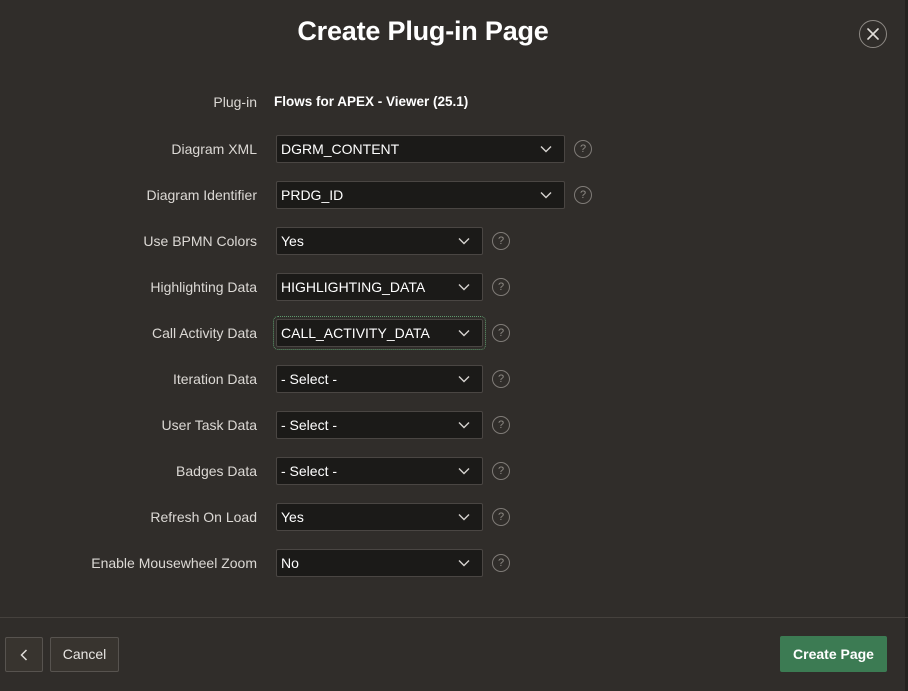  I want to click on highlighting-data-select: HIGHLIGHTING_DATA, so click(379, 287).